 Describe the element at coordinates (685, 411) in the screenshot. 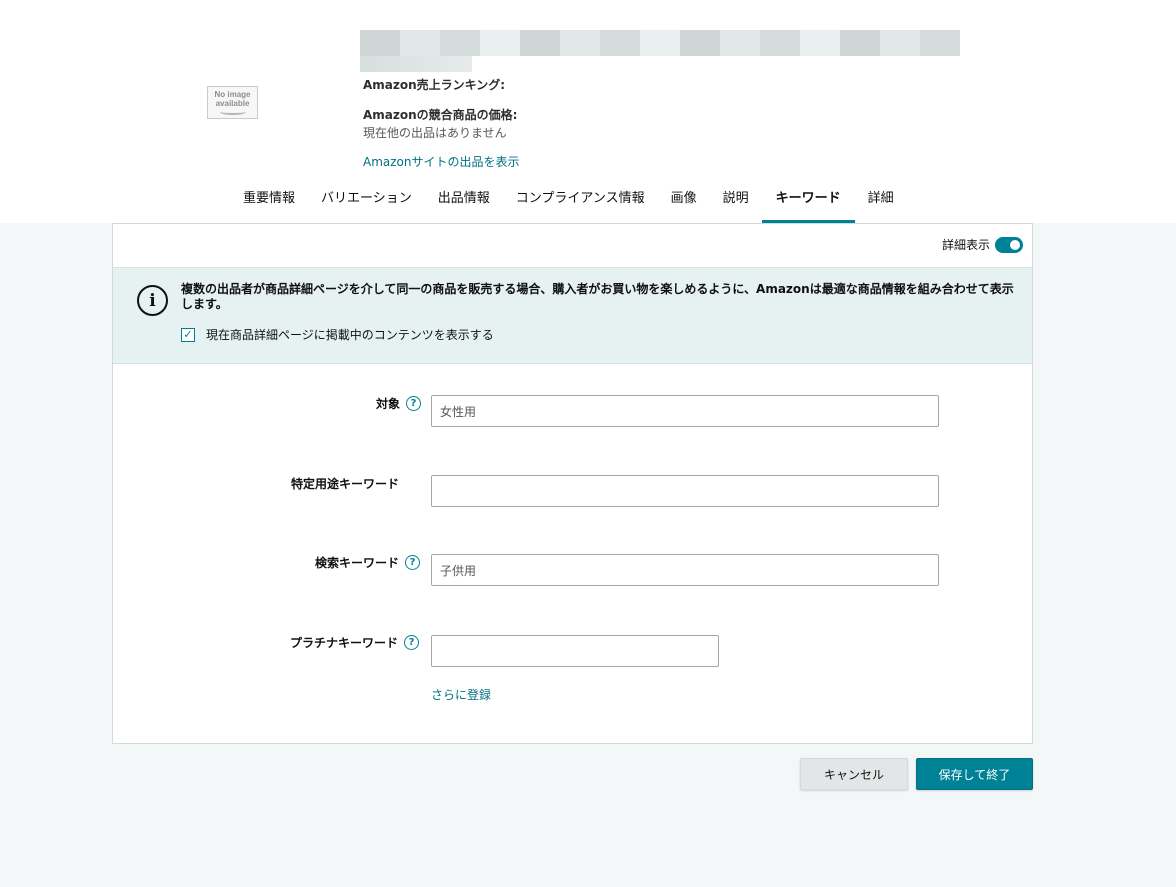

I see `target-input` at that location.